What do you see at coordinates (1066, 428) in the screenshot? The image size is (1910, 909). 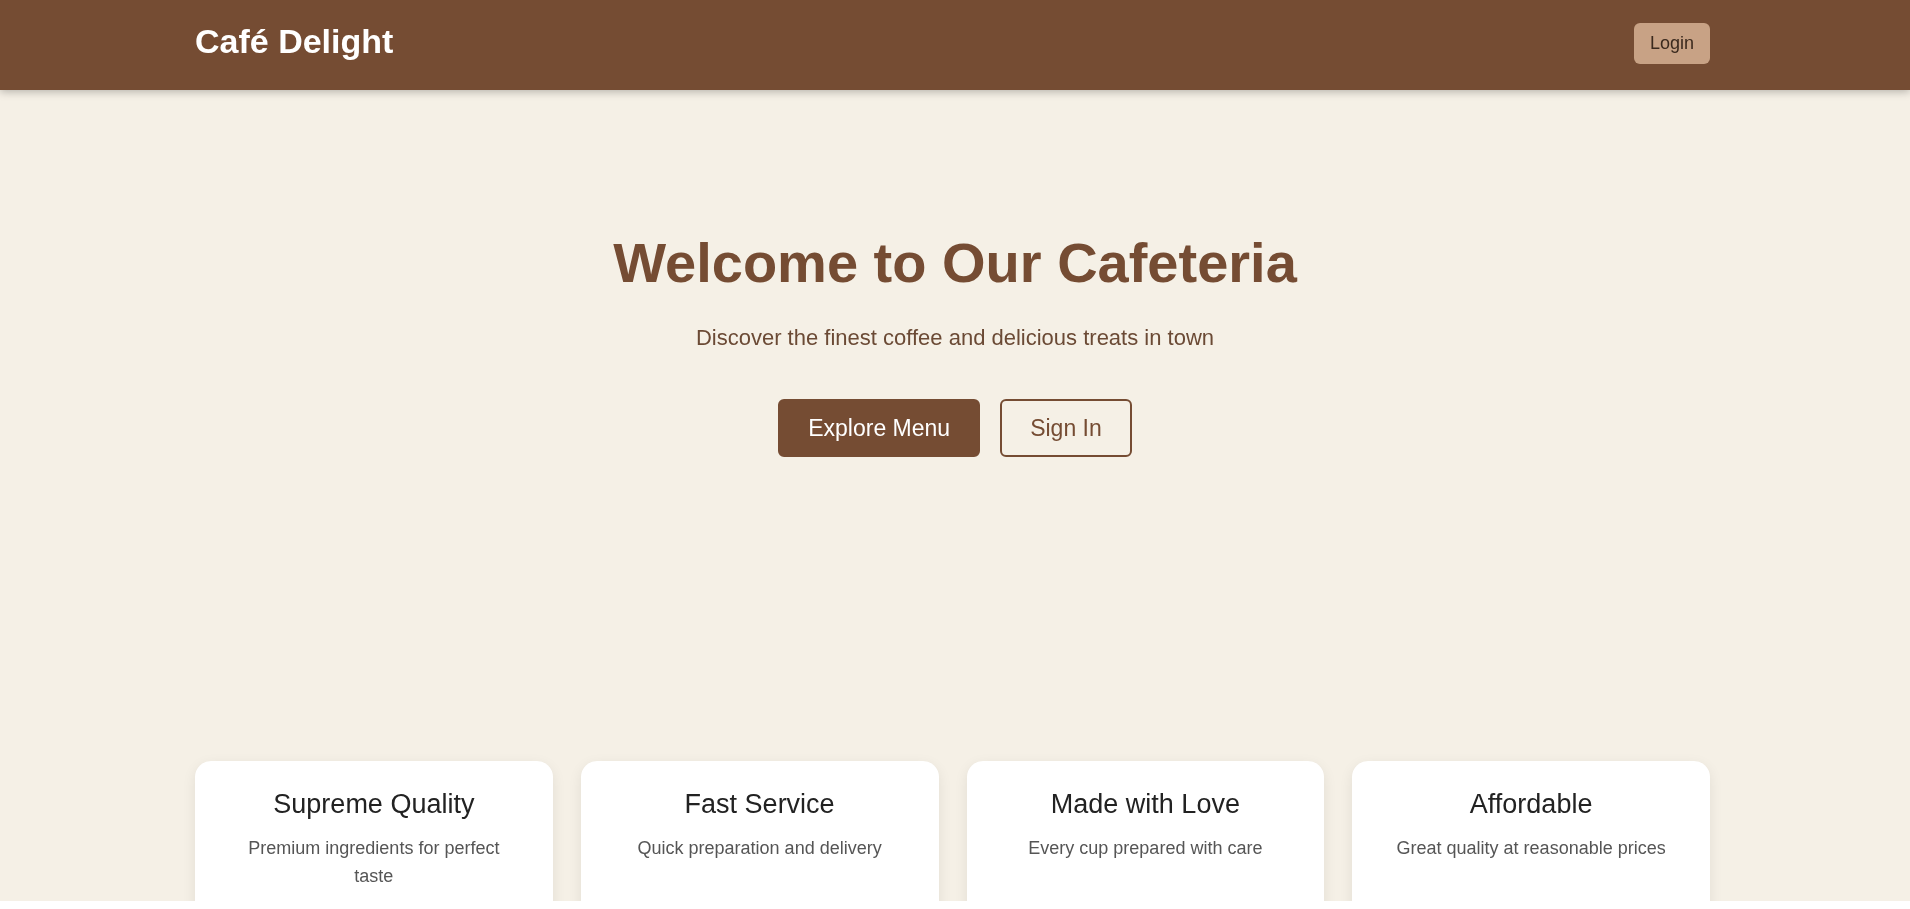 I see `sign-in-button: Sign In` at bounding box center [1066, 428].